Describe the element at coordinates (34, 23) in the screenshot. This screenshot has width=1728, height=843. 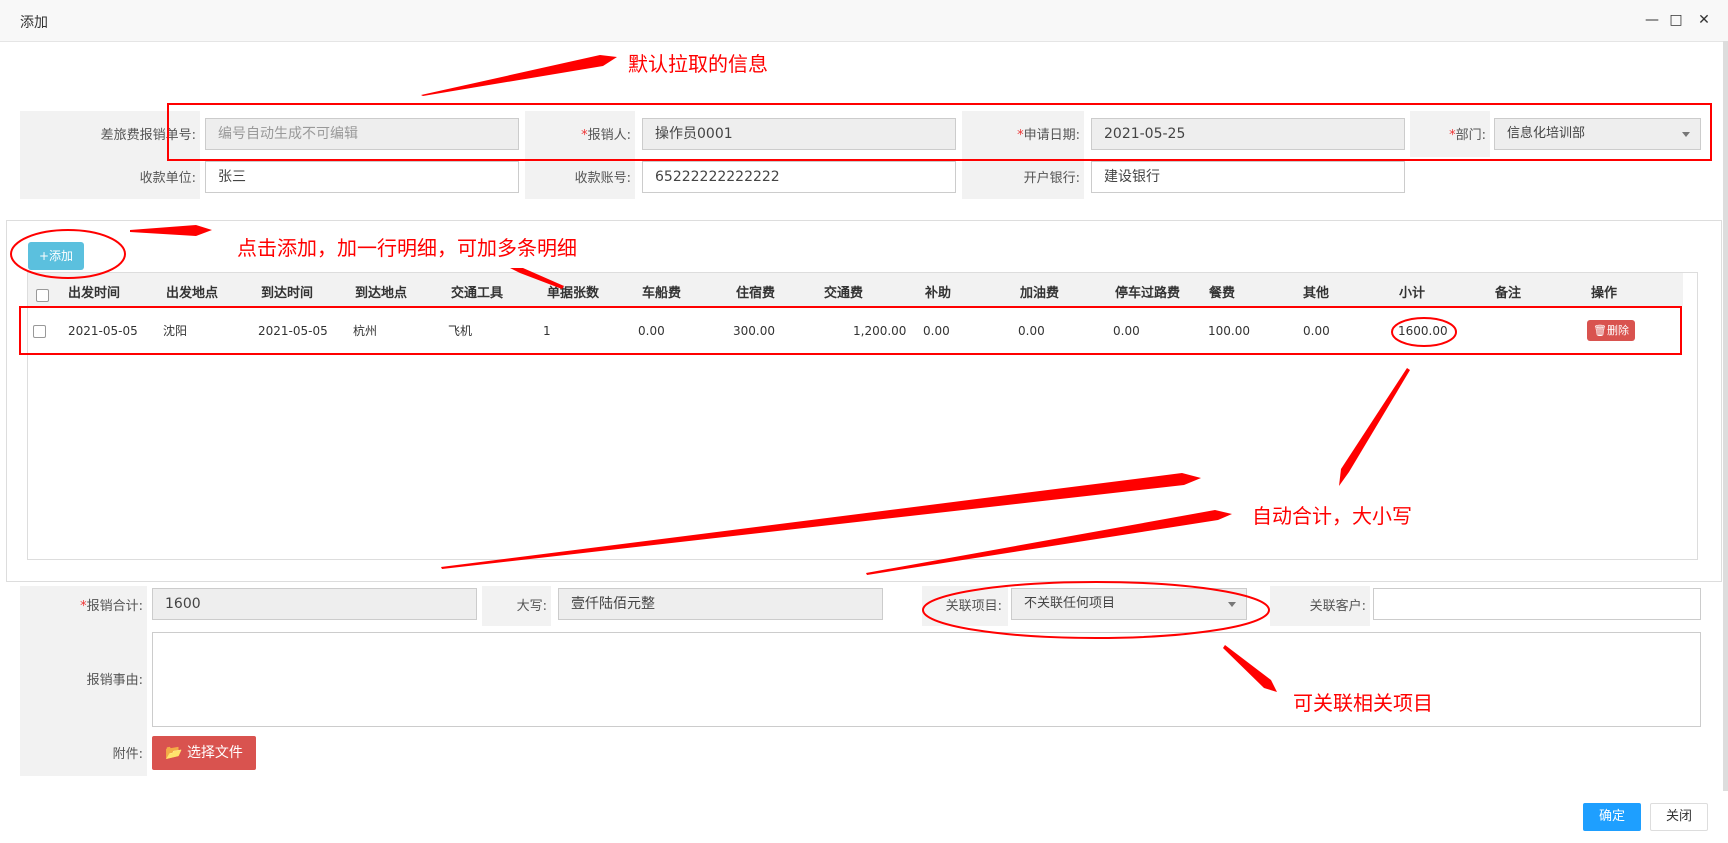
I see `dialog-title: 添加` at that location.